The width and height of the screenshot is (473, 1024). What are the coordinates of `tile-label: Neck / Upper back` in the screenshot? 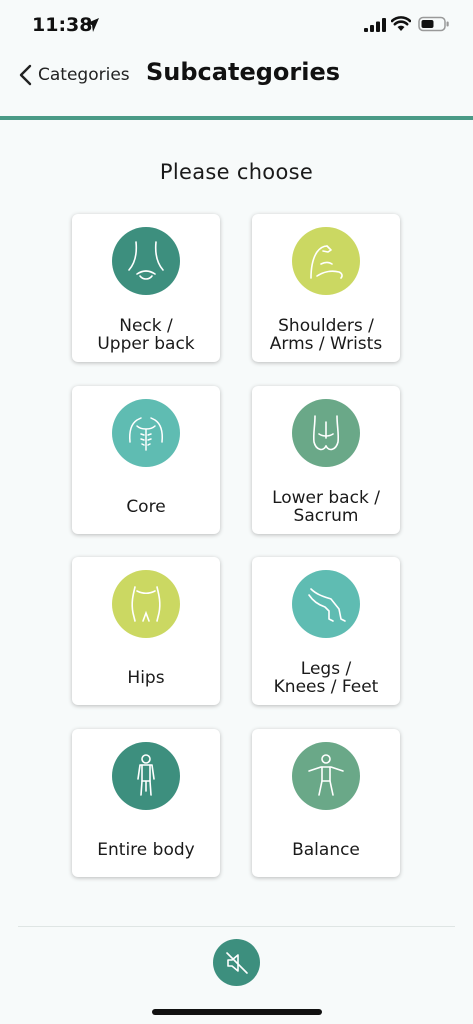 It's located at (146, 335).